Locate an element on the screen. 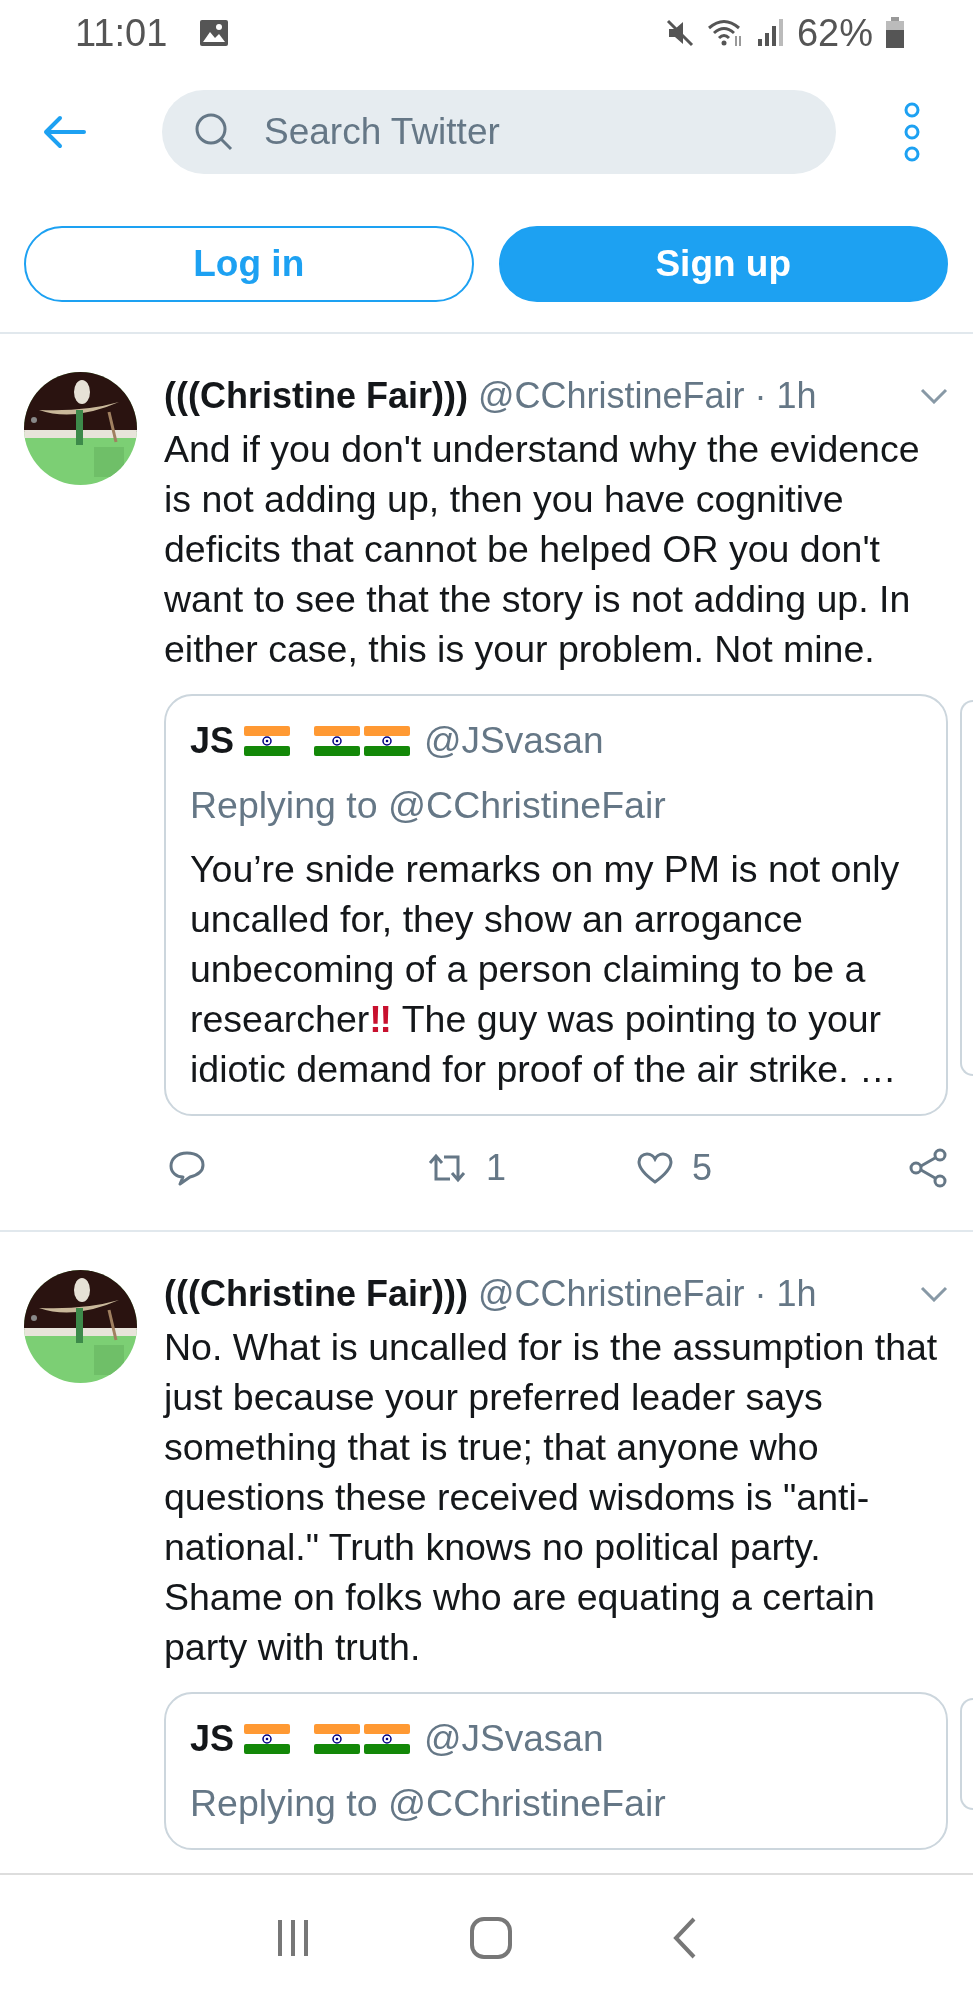  back-arrow-icon is located at coordinates (64, 132).